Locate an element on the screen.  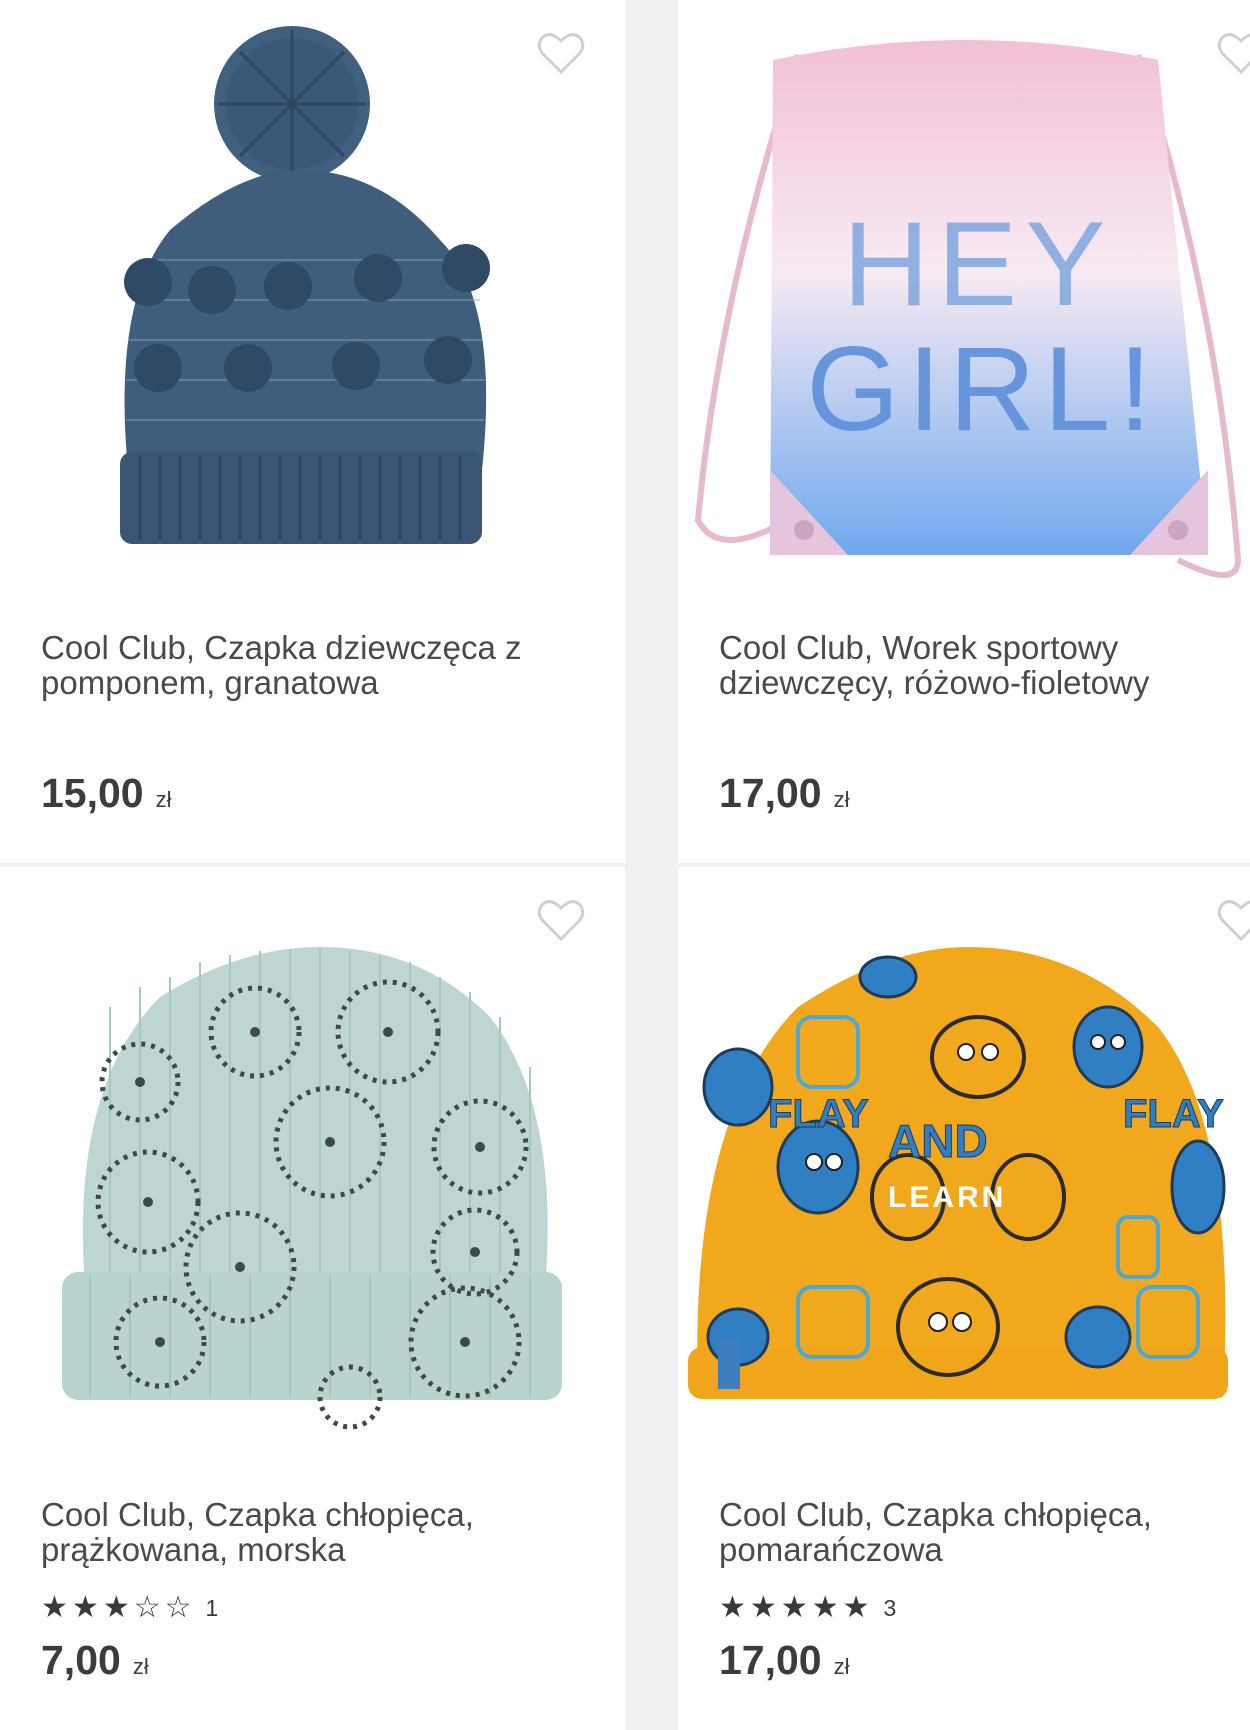
rating-count: 1 is located at coordinates (212, 1607).